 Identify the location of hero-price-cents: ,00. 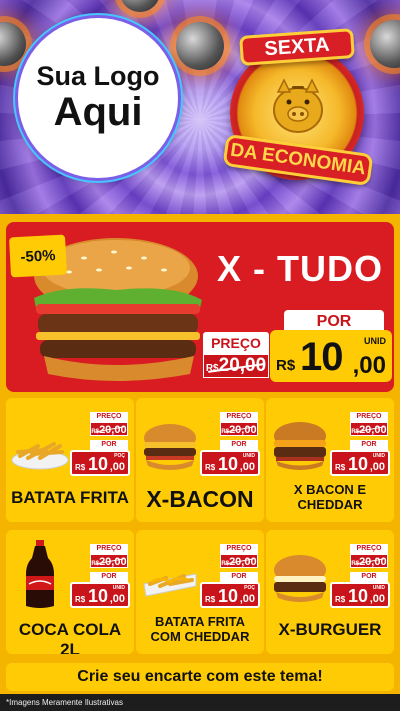
(369, 365).